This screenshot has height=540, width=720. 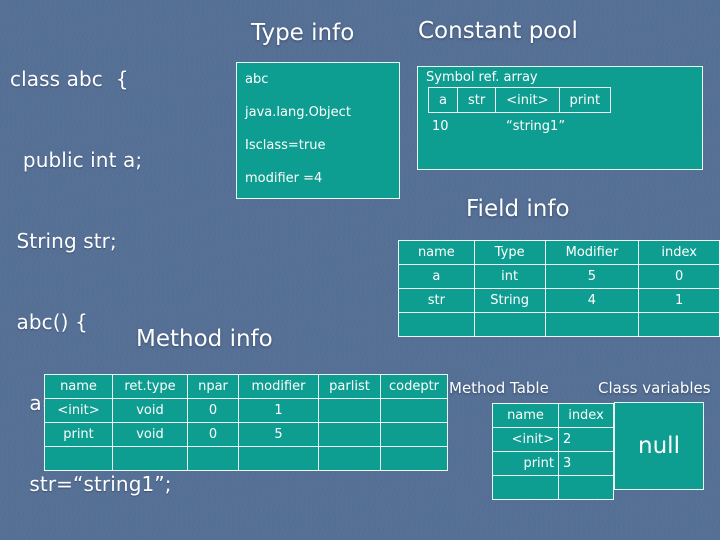 What do you see at coordinates (498, 31) in the screenshot?
I see `constant-pool-heading: Constant pool` at bounding box center [498, 31].